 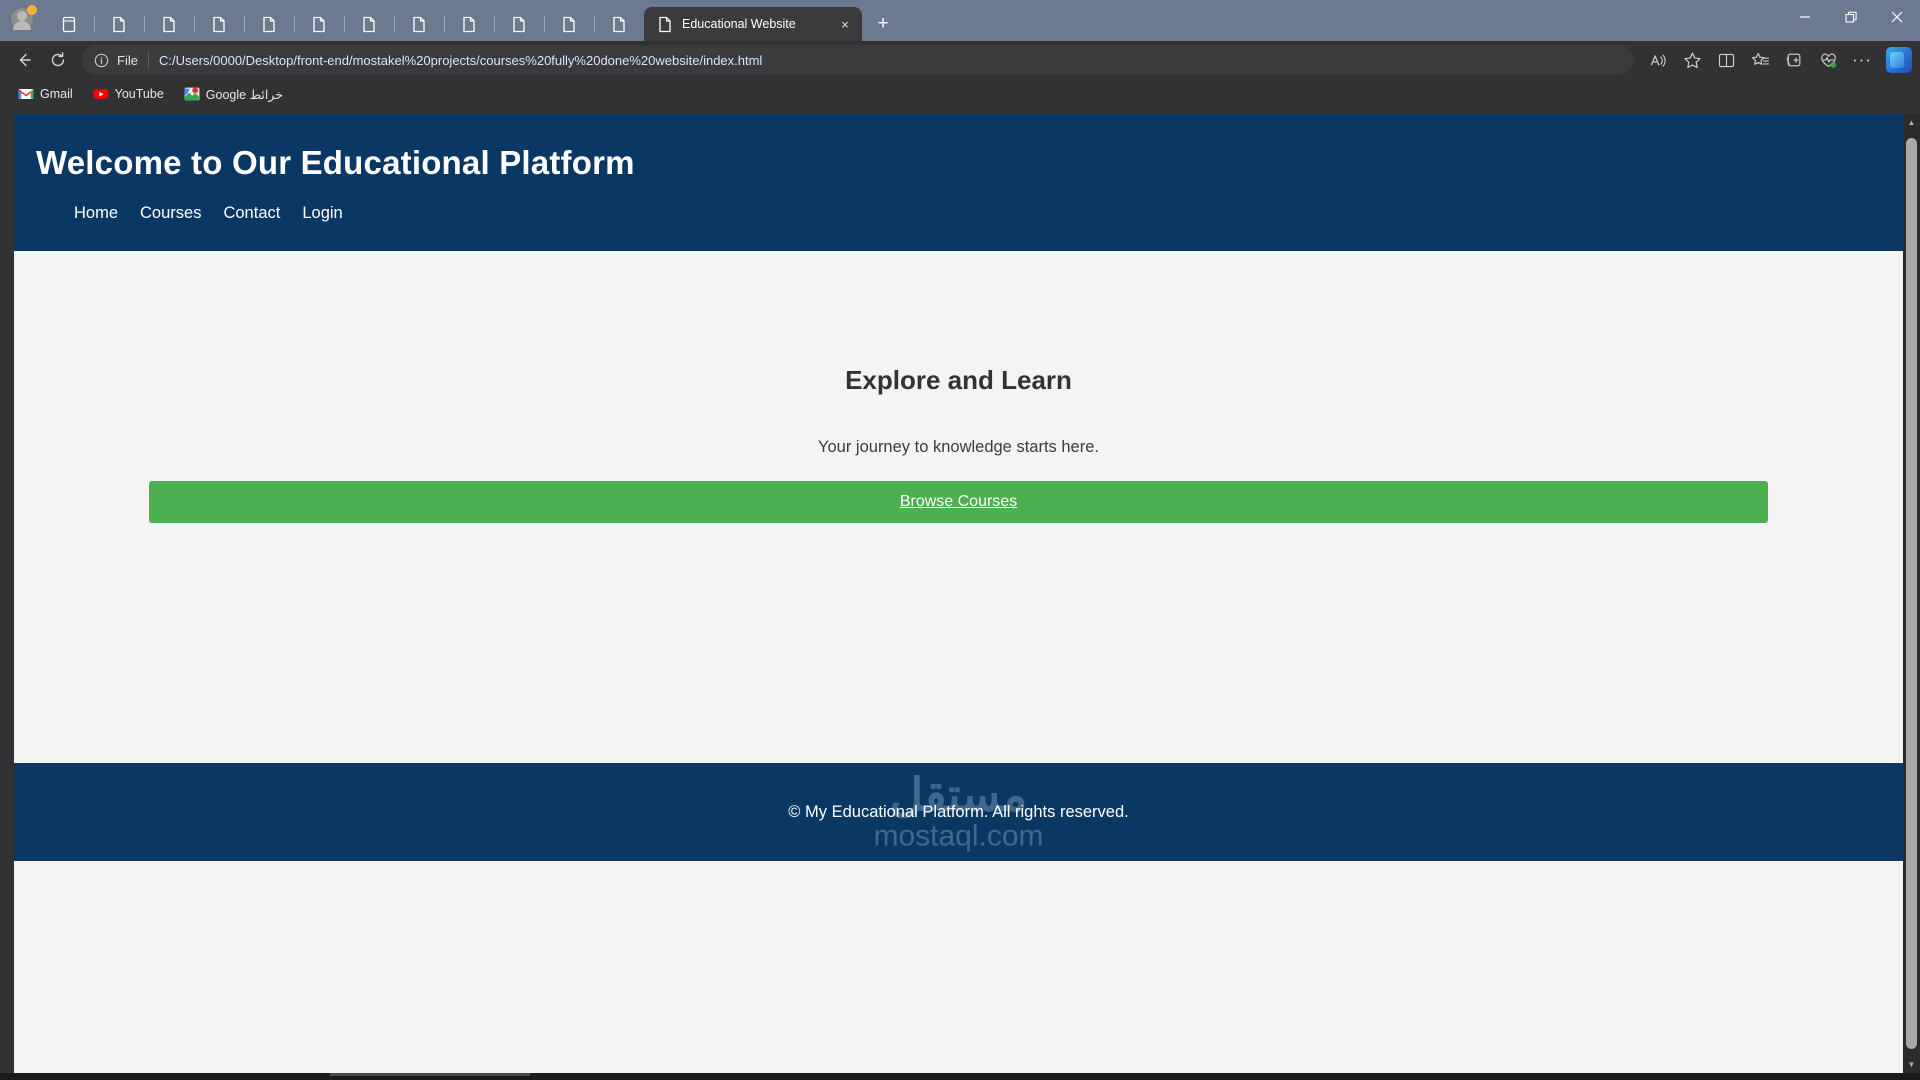 What do you see at coordinates (32, 9) in the screenshot?
I see `avatar-badge` at bounding box center [32, 9].